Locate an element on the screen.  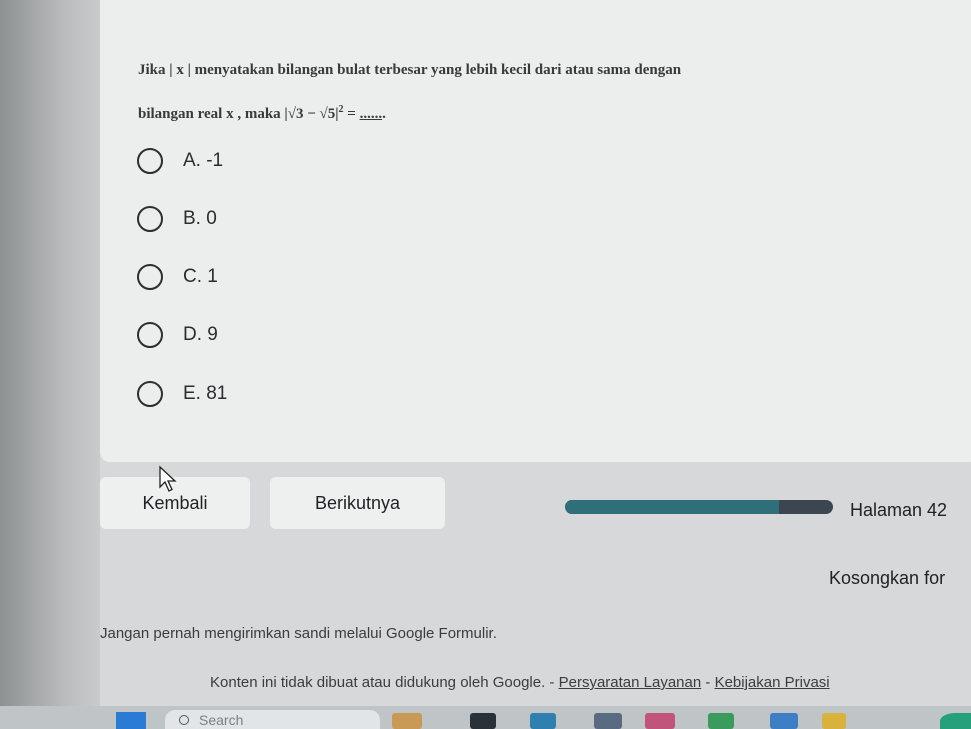
option-b: B. 0 is located at coordinates (177, 219).